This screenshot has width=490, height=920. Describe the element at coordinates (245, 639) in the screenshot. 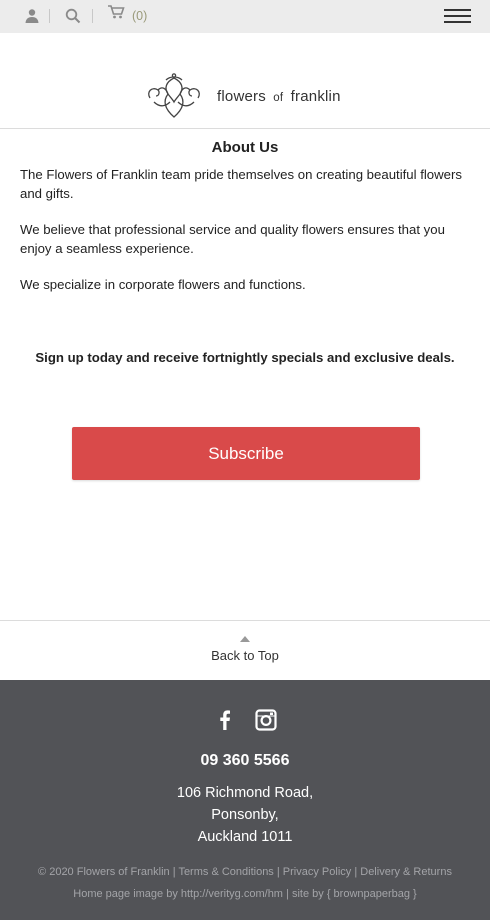

I see `arrow-up-icon` at that location.